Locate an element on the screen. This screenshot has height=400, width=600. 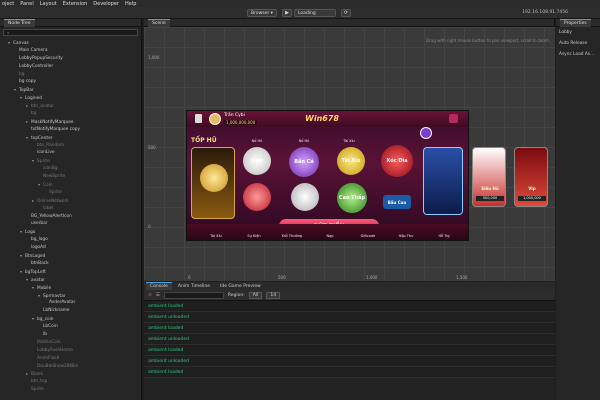
bottom-nav-item: Hỗ Trợ is located at coordinates (444, 236).